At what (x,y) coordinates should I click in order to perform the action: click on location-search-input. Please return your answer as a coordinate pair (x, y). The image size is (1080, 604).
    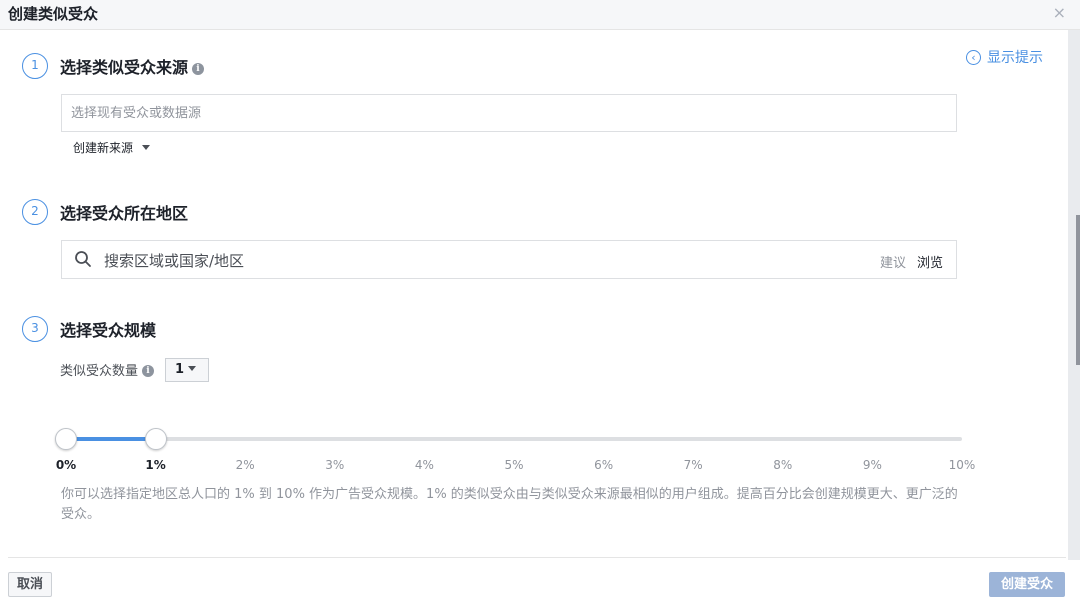
    Looking at the image, I should click on (474, 260).